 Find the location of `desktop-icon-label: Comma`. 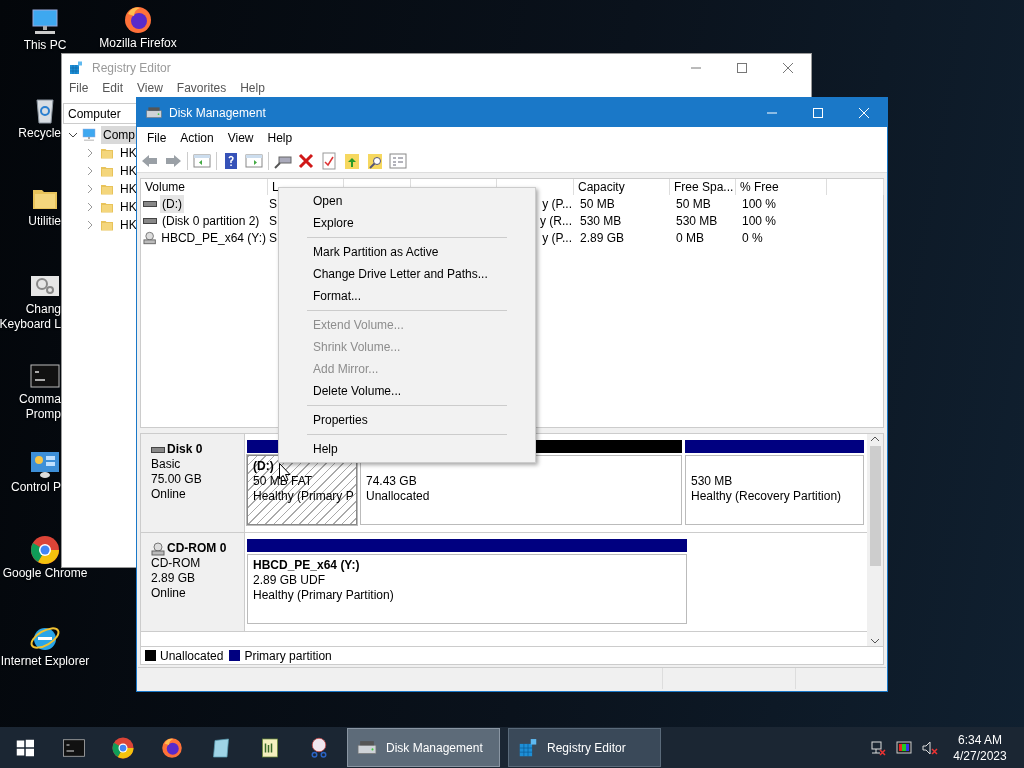

desktop-icon-label: Comma is located at coordinates (40, 399).